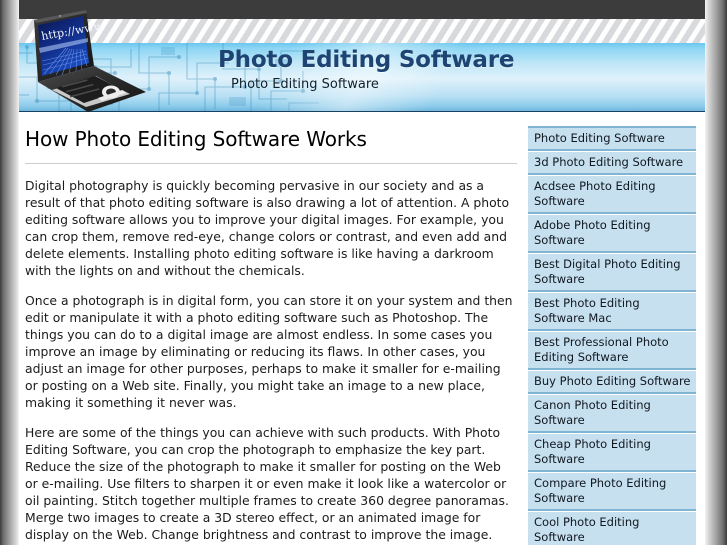  I want to click on page-title: How Photo Editing Software Works, so click(196, 139).